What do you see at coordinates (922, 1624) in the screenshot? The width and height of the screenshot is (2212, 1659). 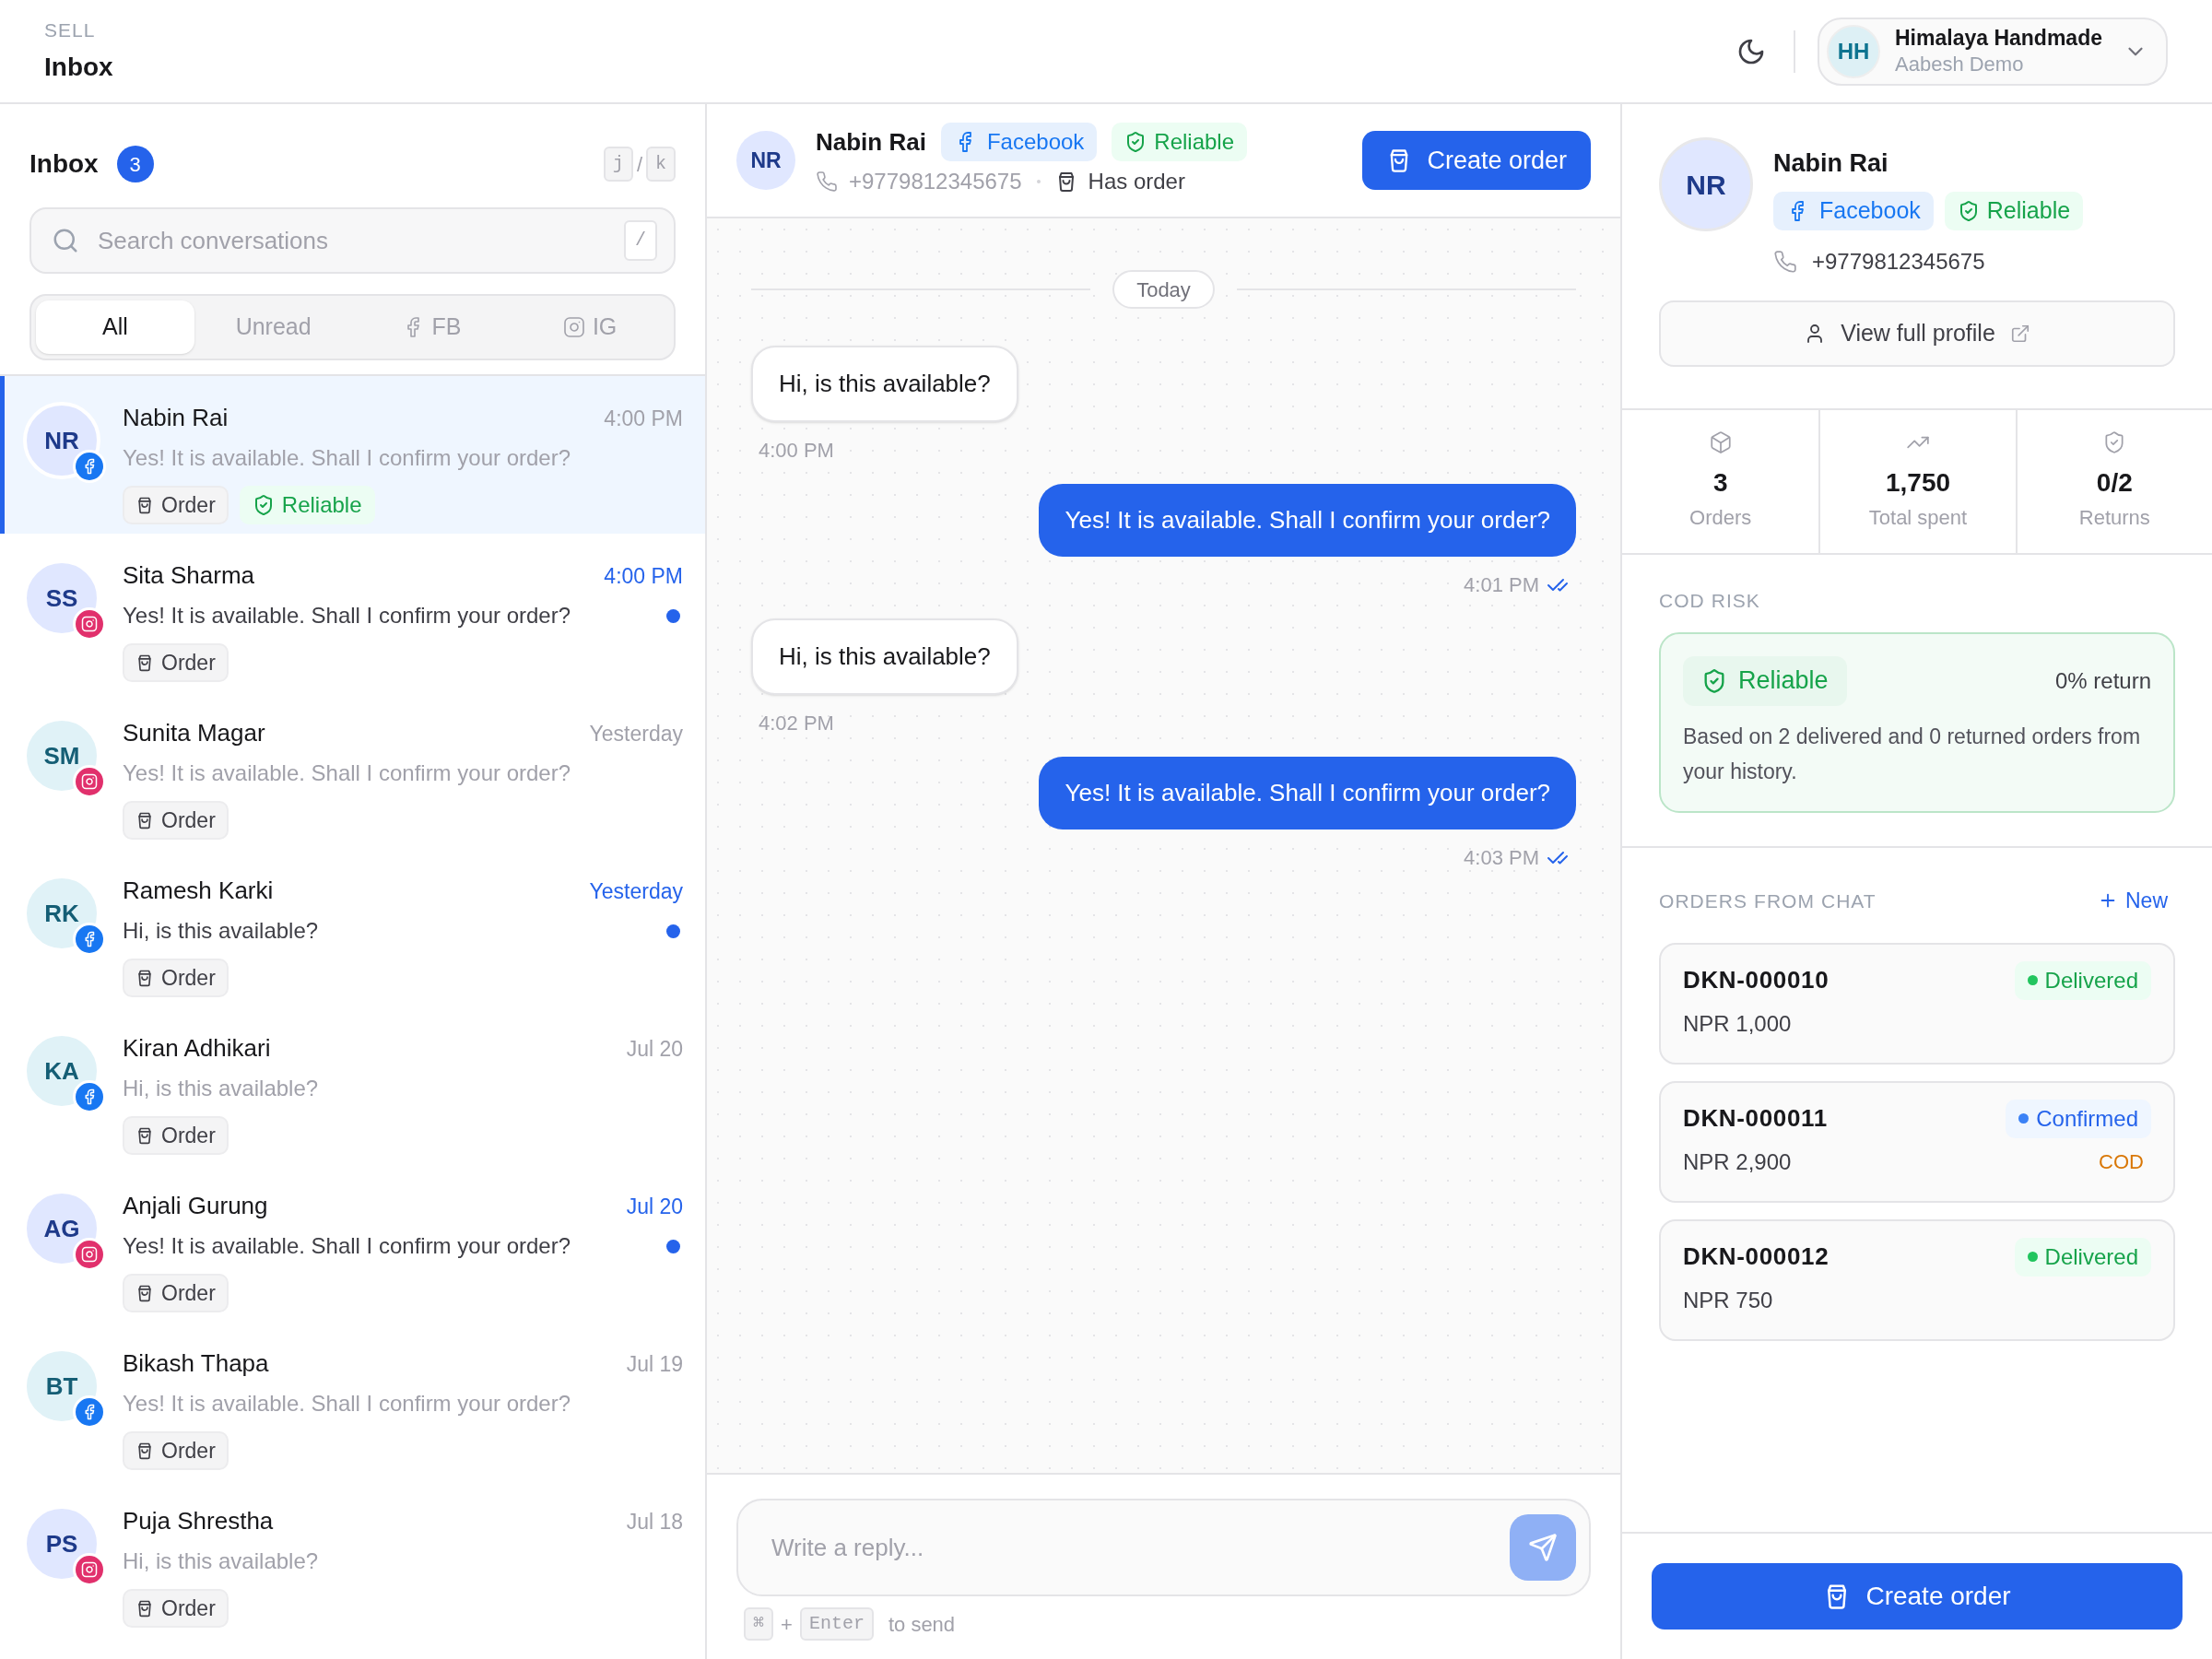 I see `send-hint: to send` at bounding box center [922, 1624].